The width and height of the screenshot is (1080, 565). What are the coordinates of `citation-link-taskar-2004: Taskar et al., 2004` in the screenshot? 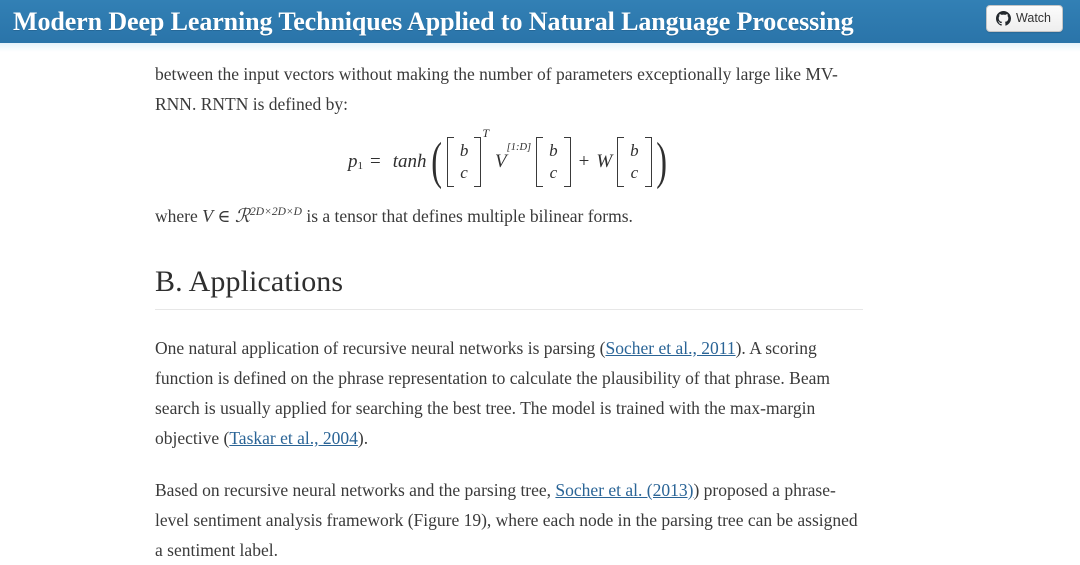 It's located at (293, 438).